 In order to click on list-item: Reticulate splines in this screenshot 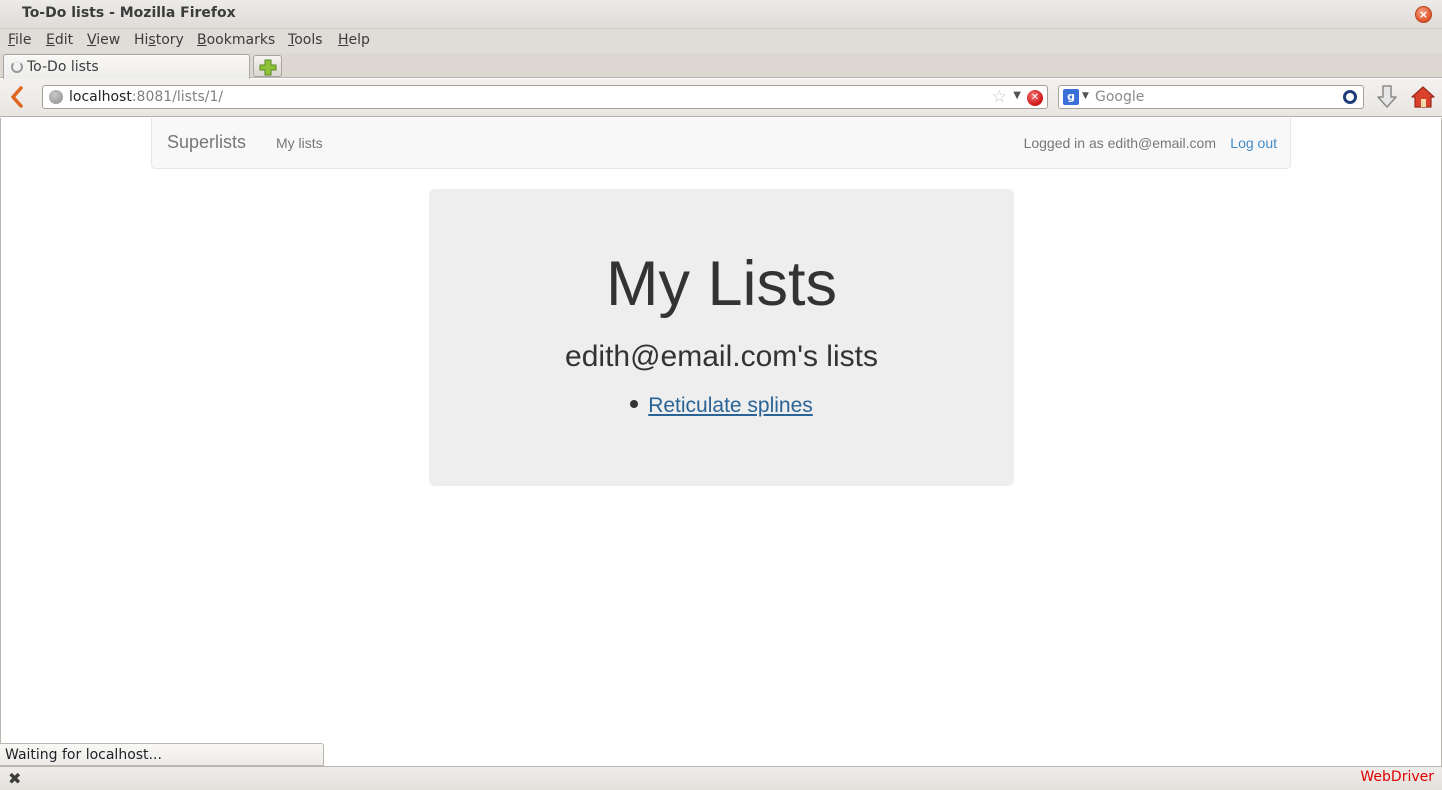, I will do `click(721, 405)`.